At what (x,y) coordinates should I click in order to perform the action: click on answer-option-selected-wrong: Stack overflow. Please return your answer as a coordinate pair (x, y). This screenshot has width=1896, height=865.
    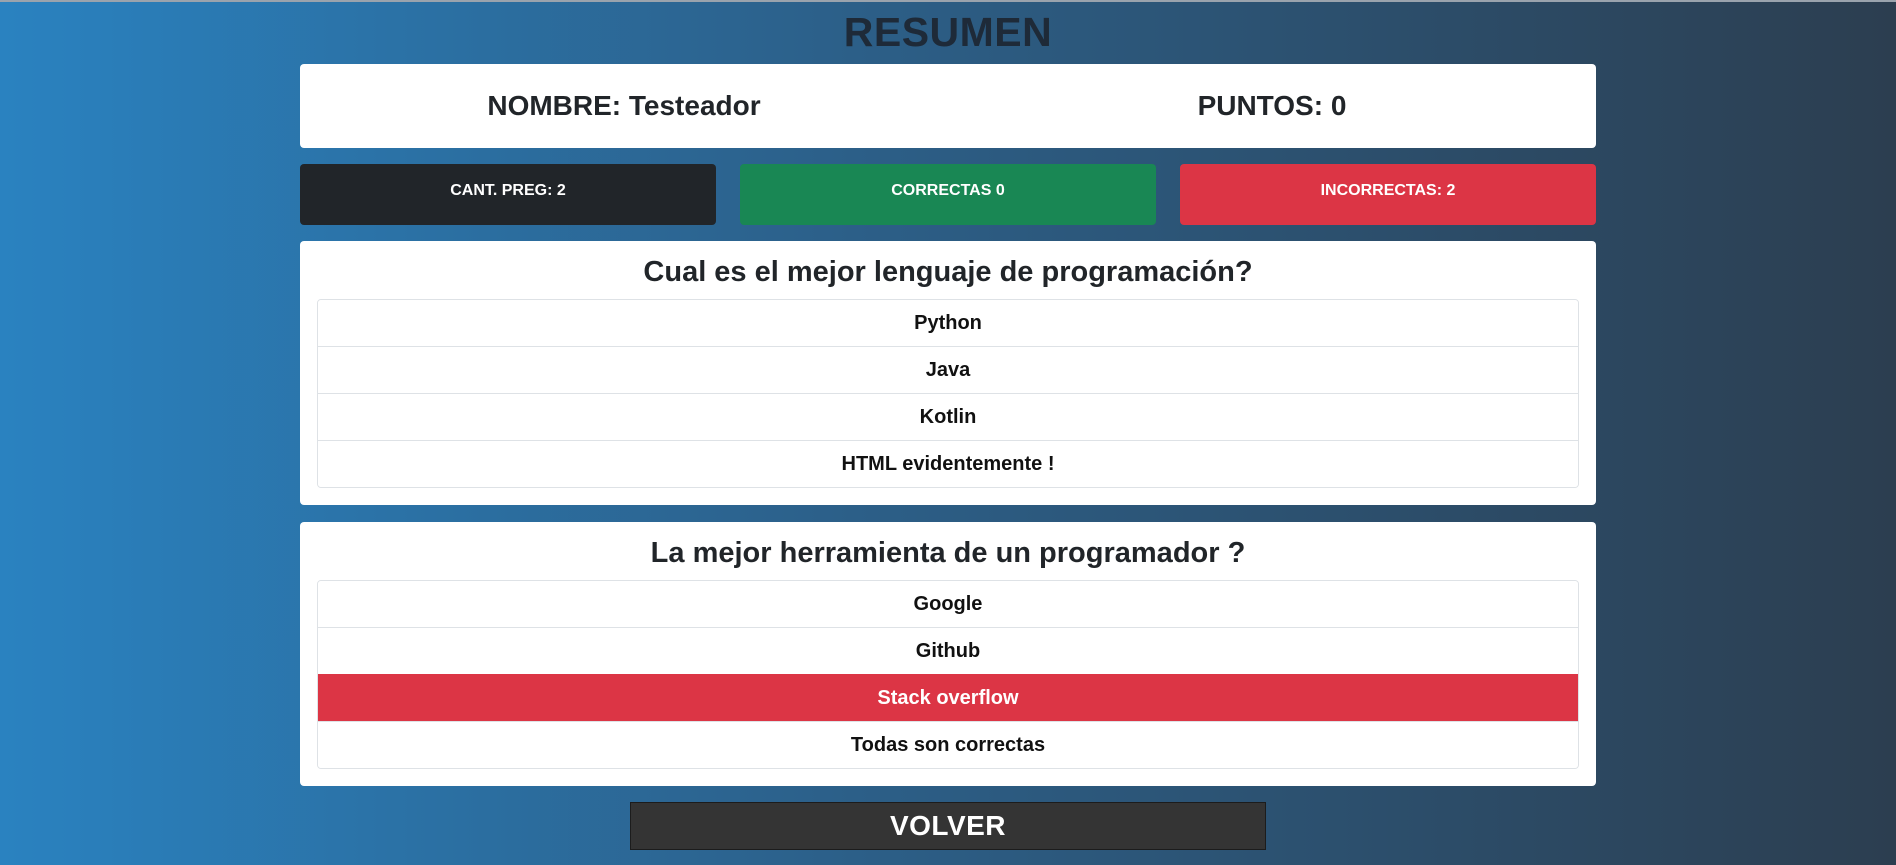
    Looking at the image, I should click on (948, 697).